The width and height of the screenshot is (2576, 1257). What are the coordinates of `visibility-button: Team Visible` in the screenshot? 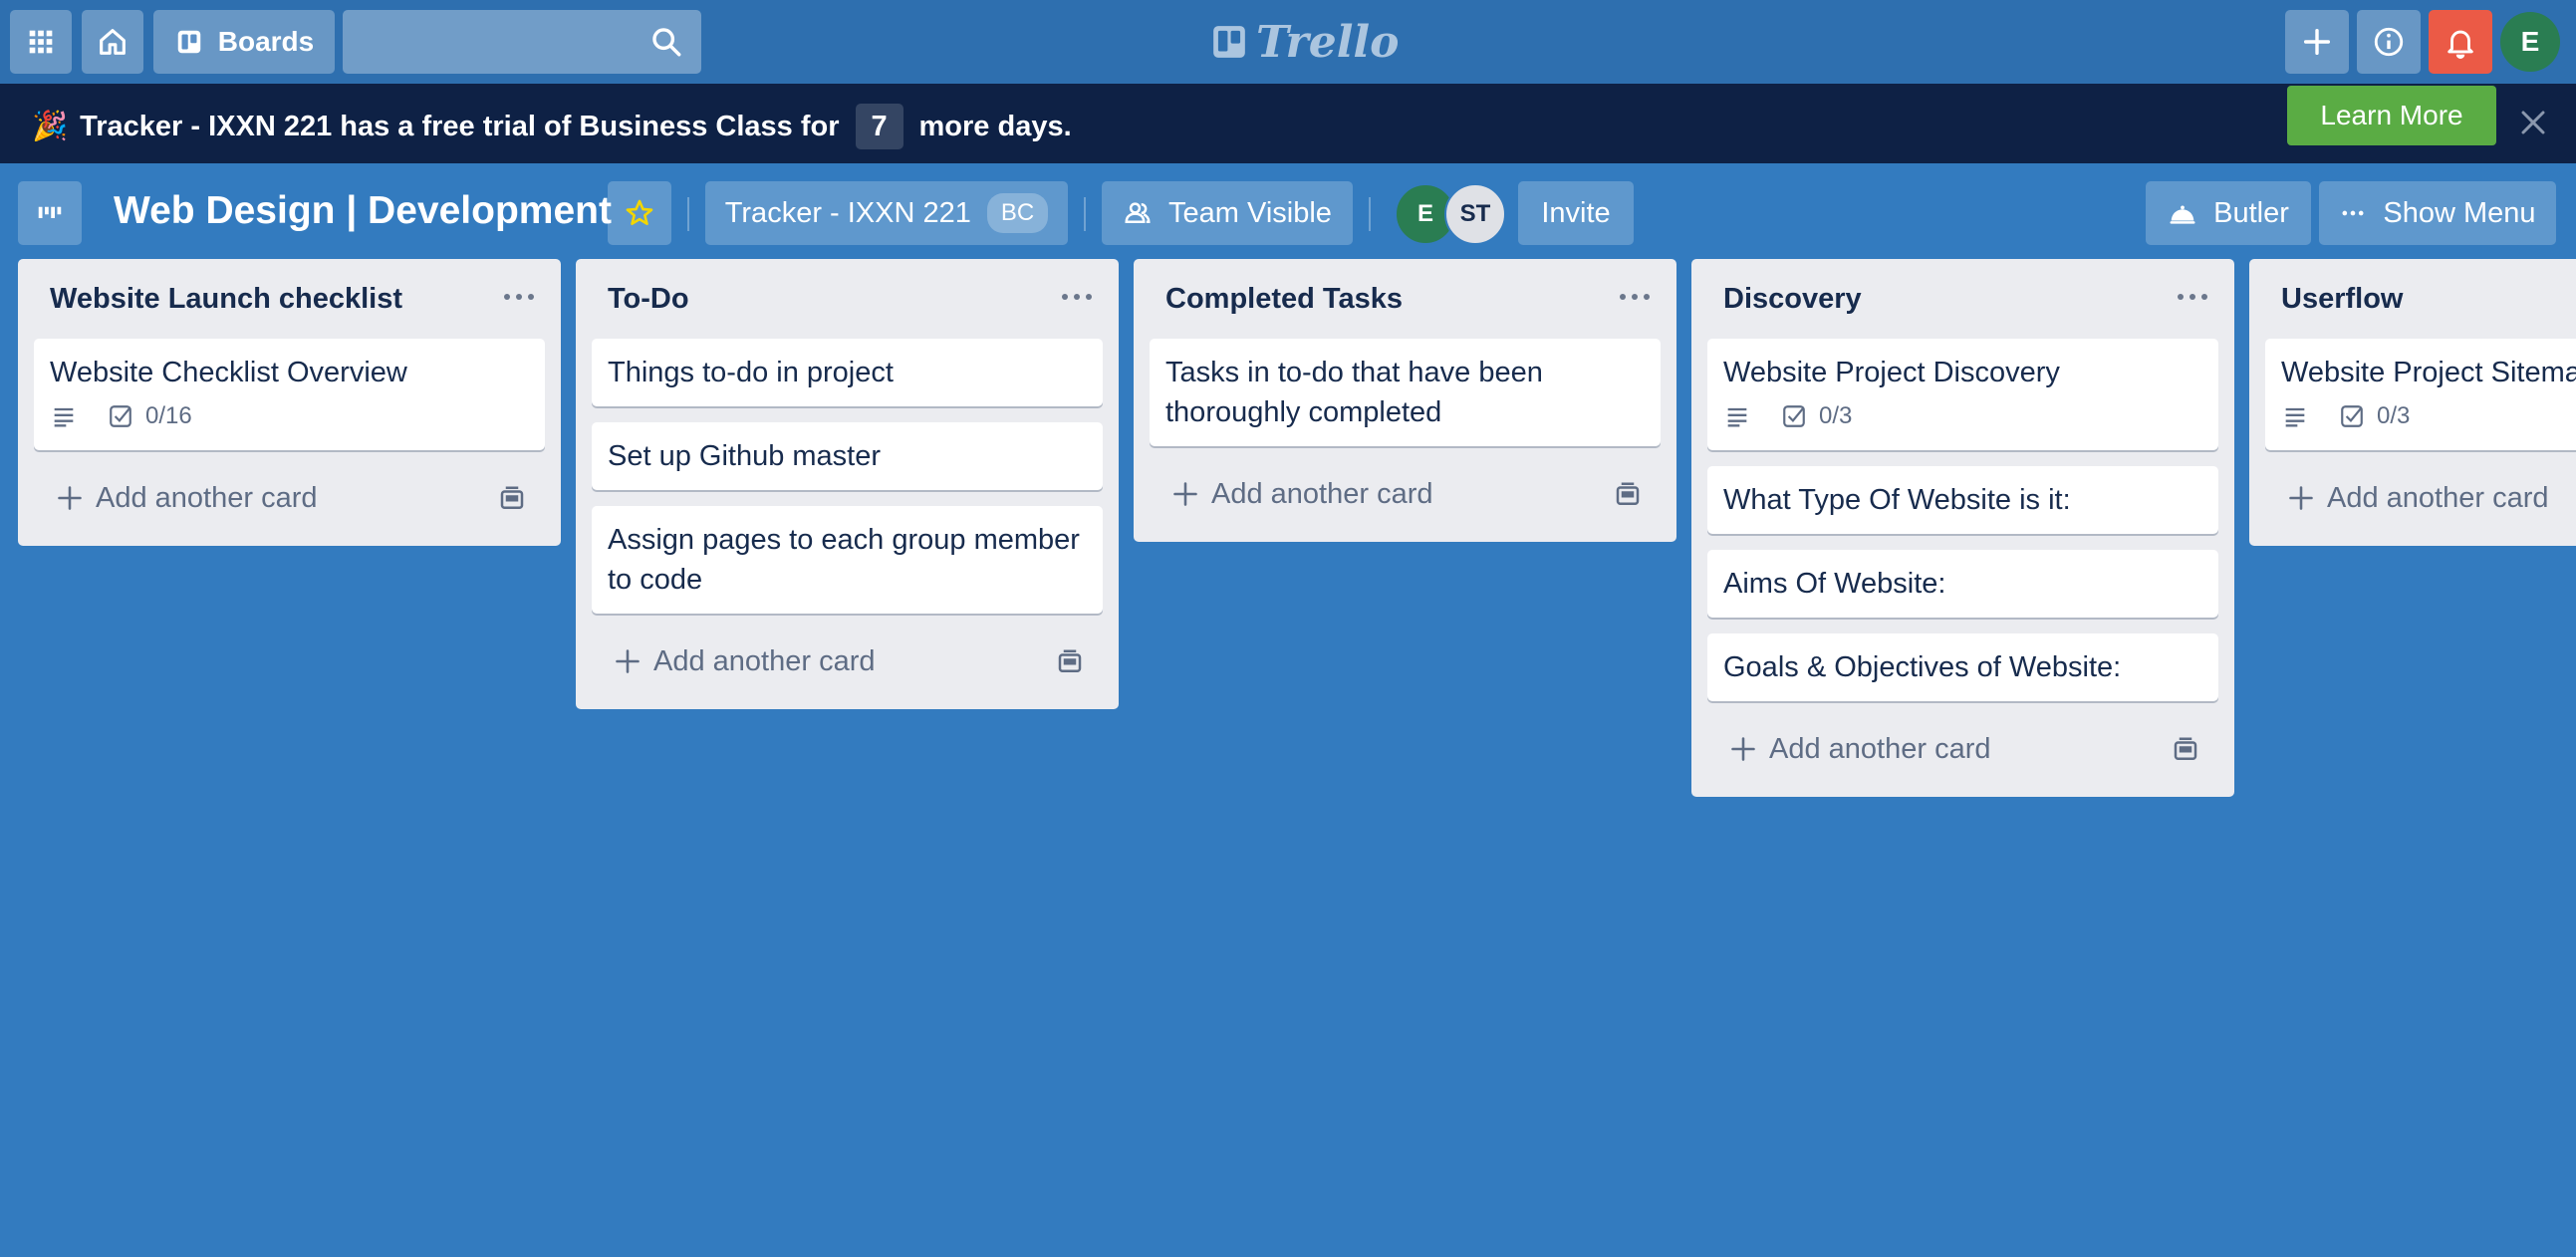 It's located at (1227, 213).